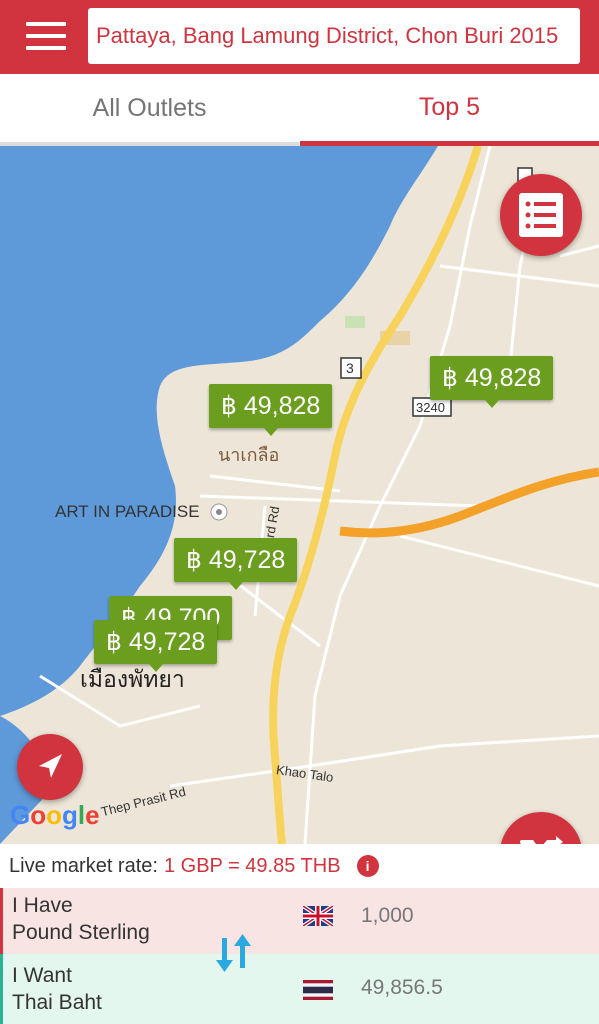  Describe the element at coordinates (449, 110) in the screenshot. I see `tab-top-5: Top 5` at that location.